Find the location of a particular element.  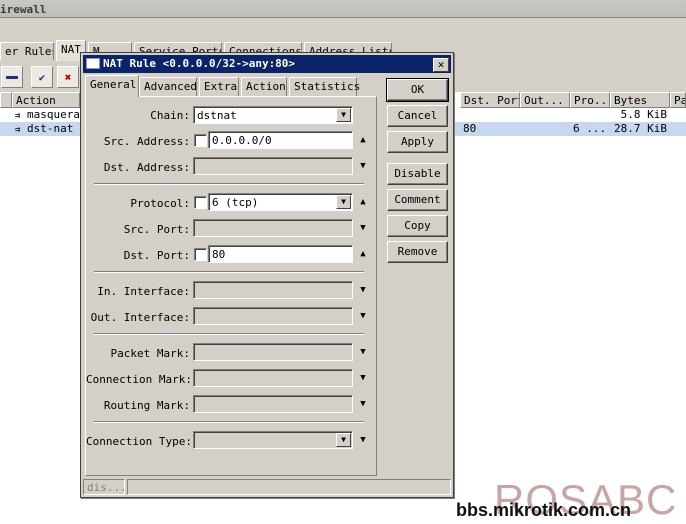

protocol-select: 6 (tcp) ▼ is located at coordinates (280, 202).